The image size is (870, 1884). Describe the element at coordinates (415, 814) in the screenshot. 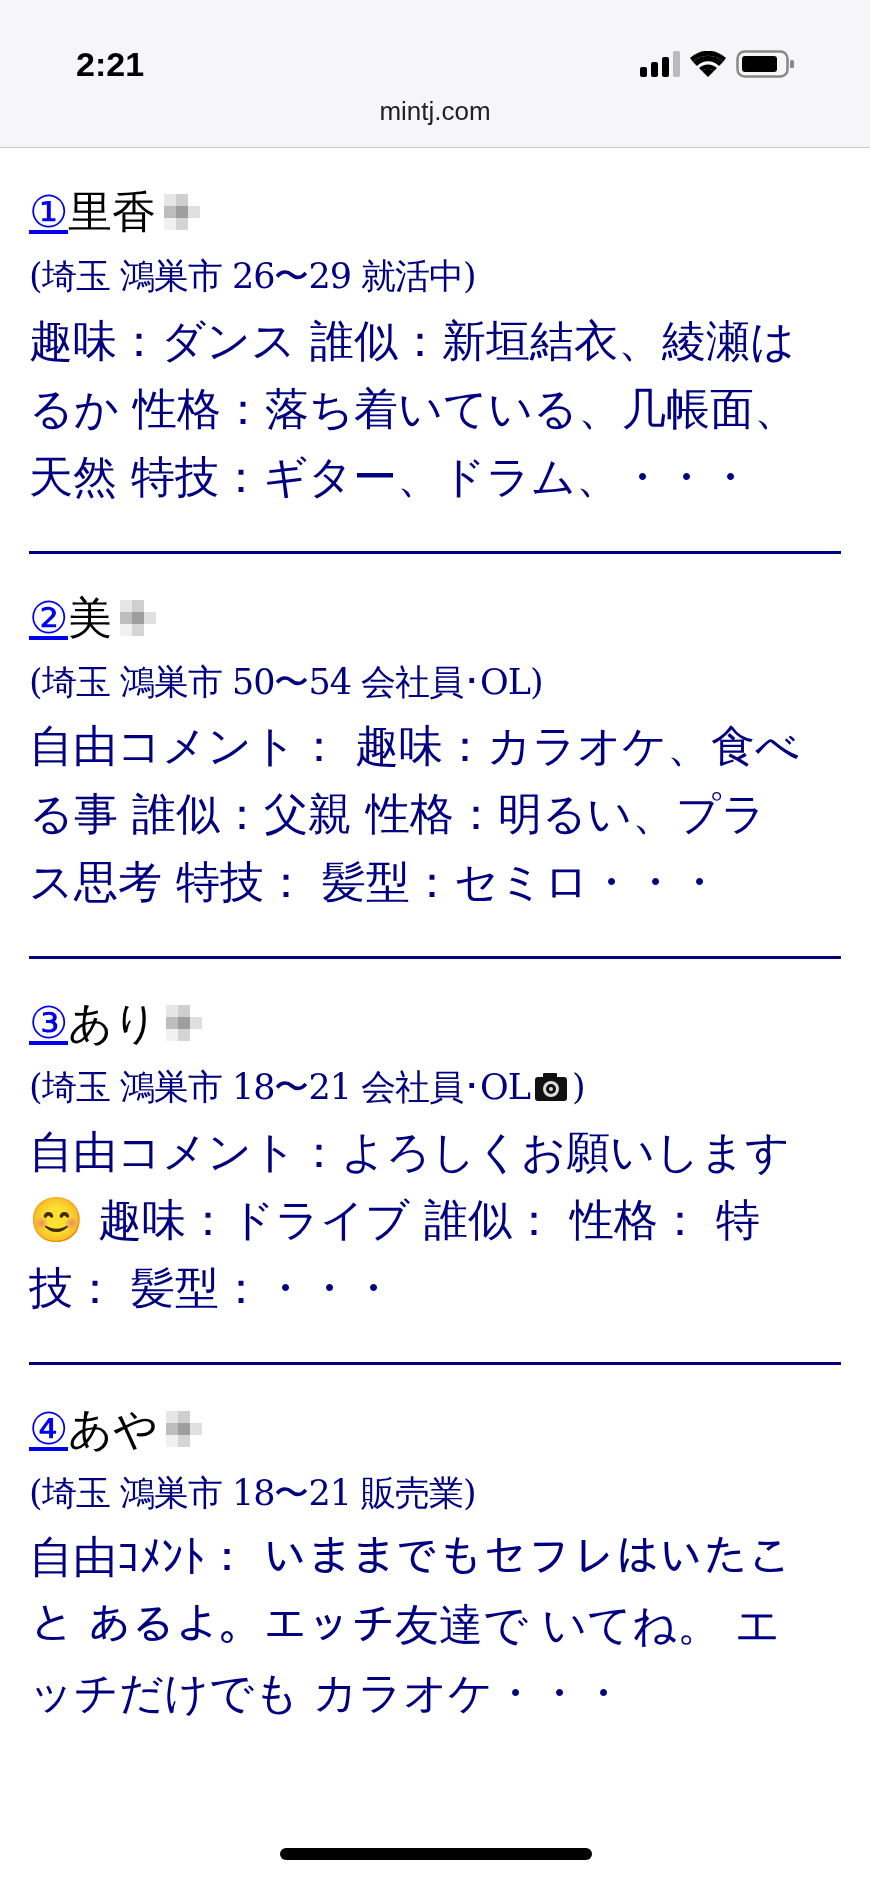

I see `profile-text: 自由コメント： 趣味：カラオケ、食べる事 誰似：父親 性格：明るい、プラス思考 特技： 髪型：セミロ・・・` at that location.